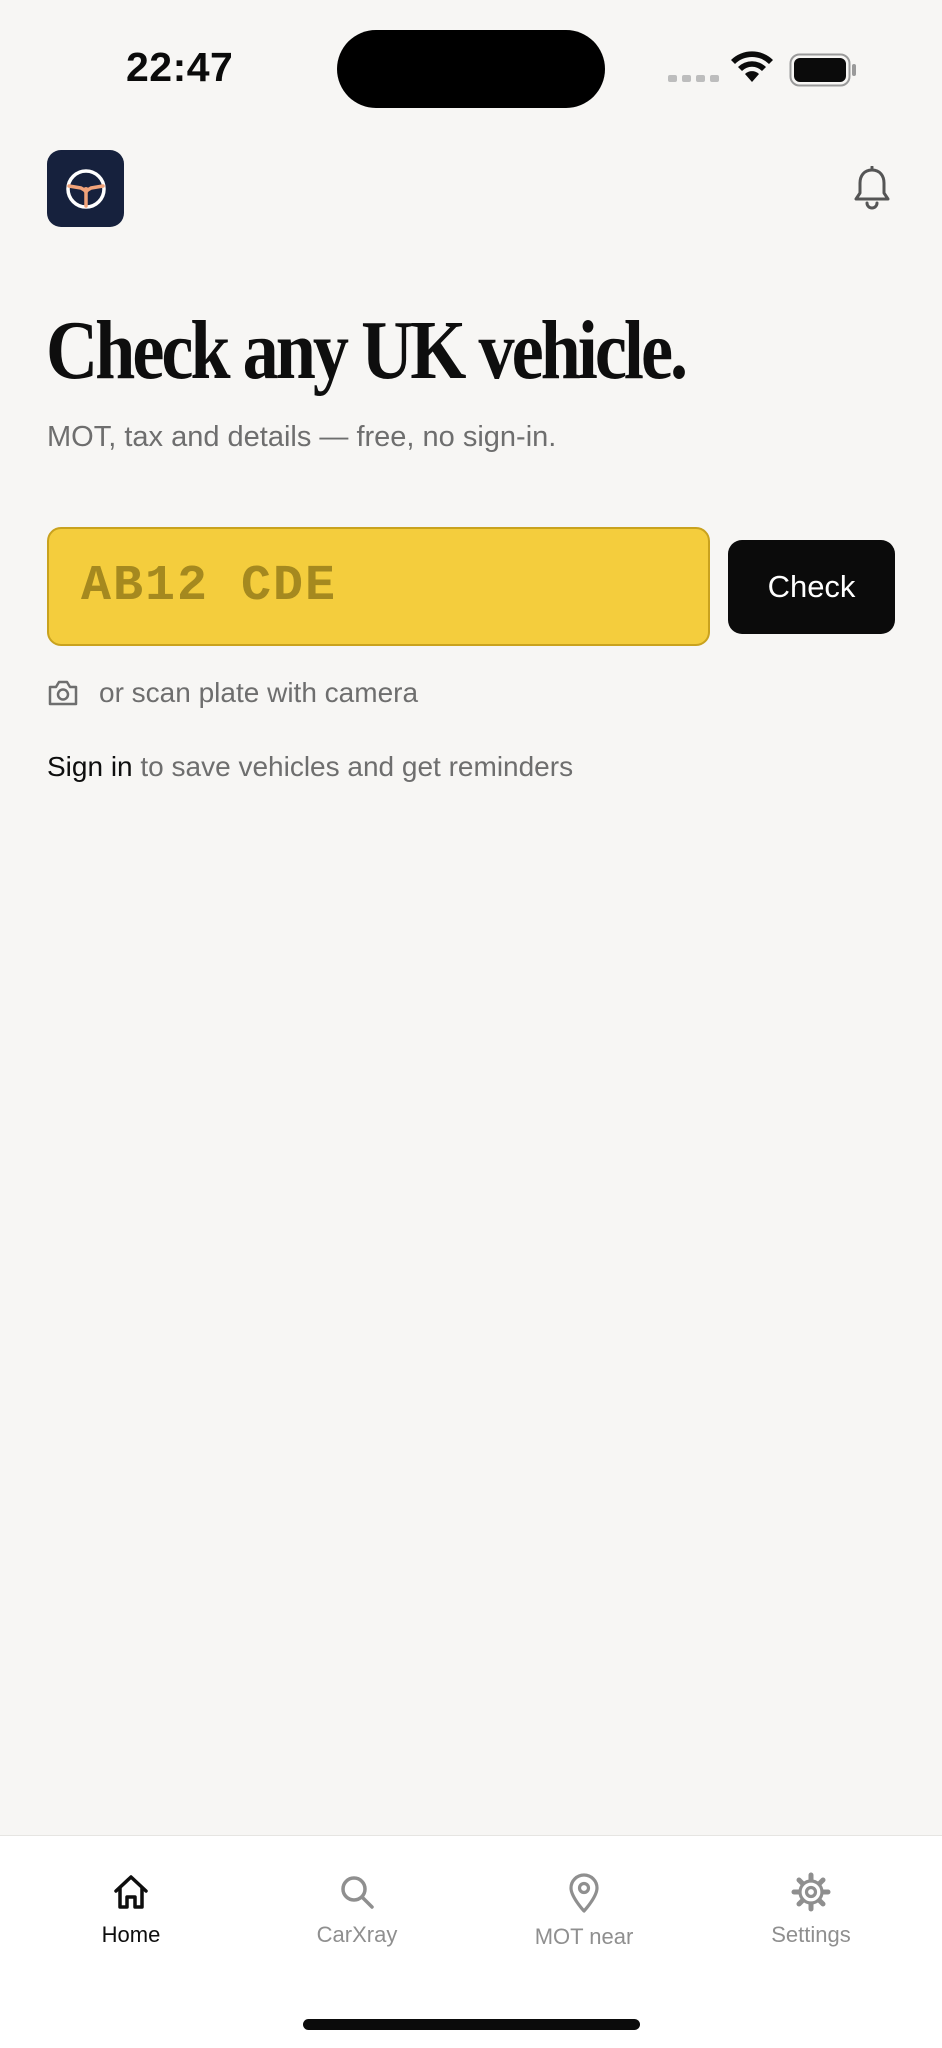  Describe the element at coordinates (394, 586) in the screenshot. I see `plate-input` at that location.